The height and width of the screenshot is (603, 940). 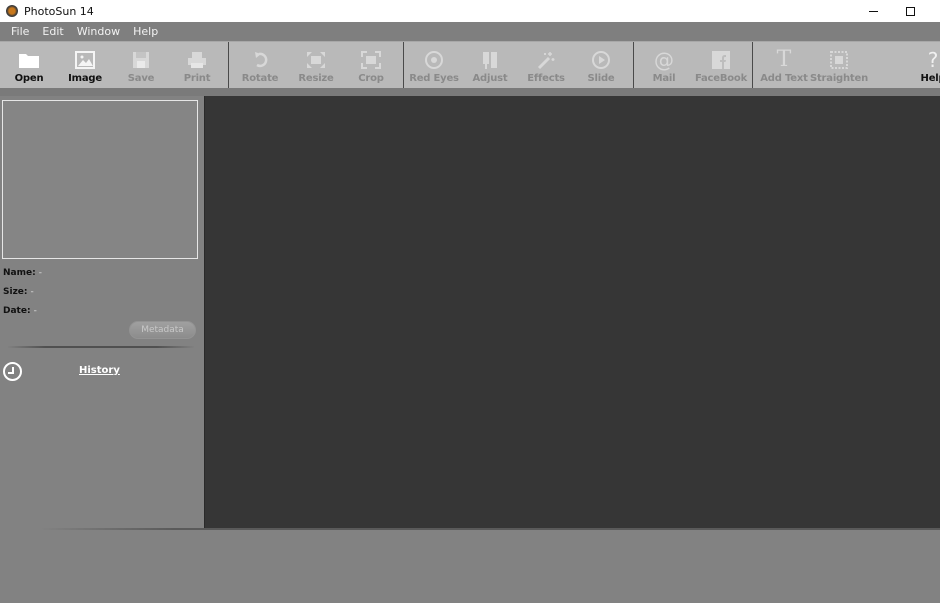 I want to click on print-button: Print, so click(x=197, y=65).